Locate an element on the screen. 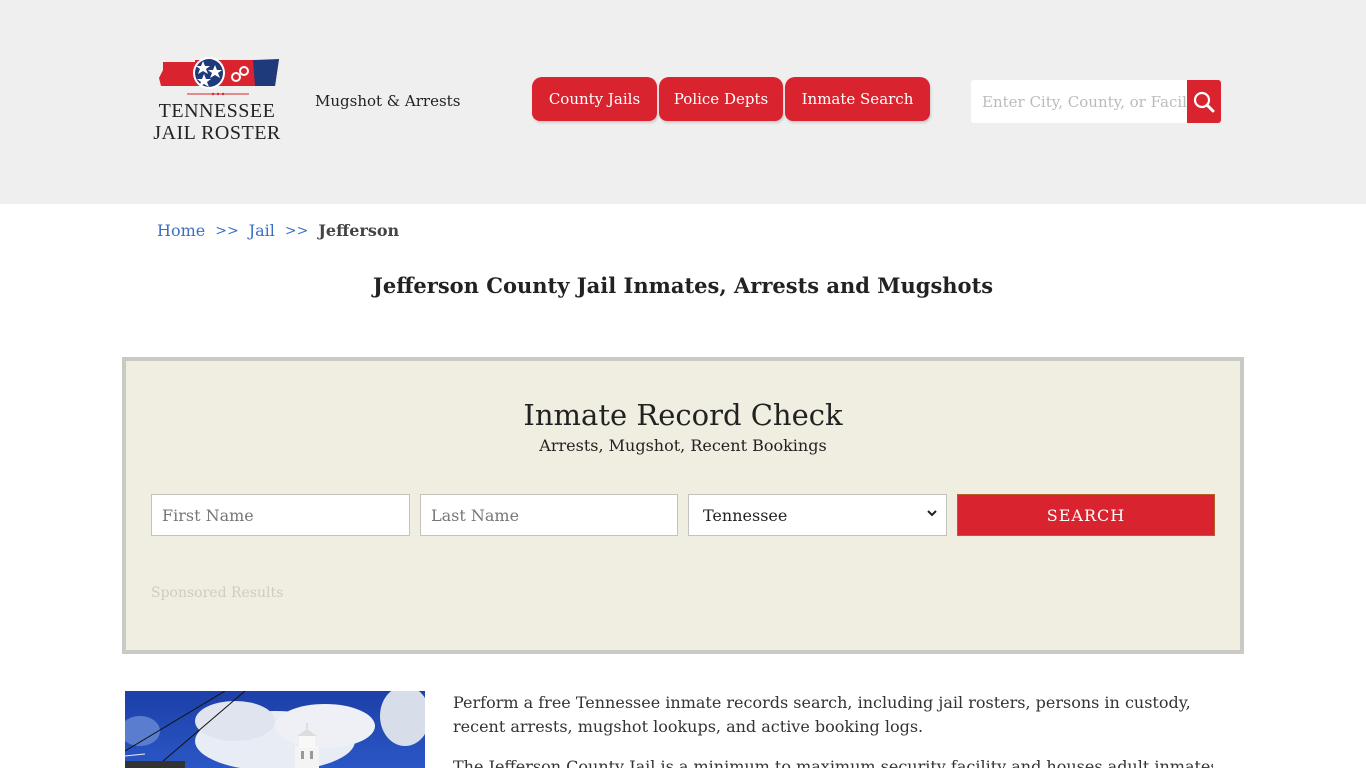  breadcrumb-home: Home is located at coordinates (181, 231).